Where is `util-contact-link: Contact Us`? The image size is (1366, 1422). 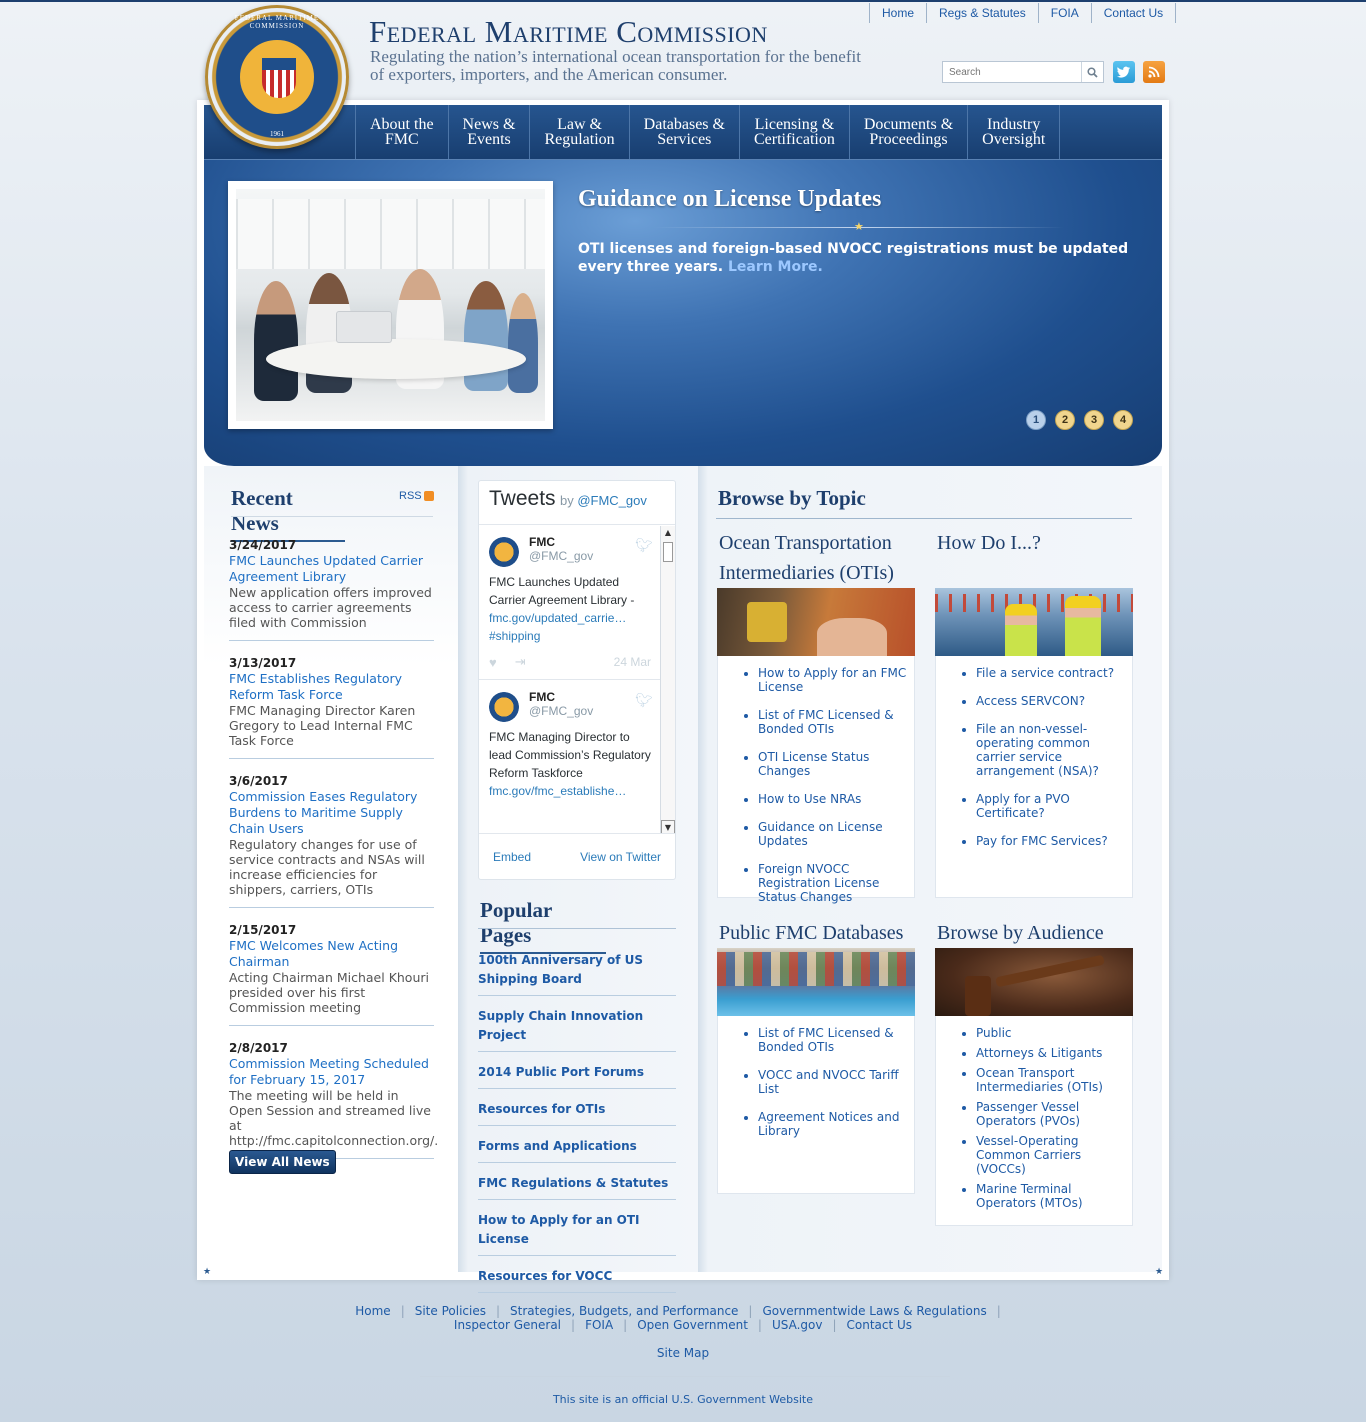 util-contact-link: Contact Us is located at coordinates (1134, 13).